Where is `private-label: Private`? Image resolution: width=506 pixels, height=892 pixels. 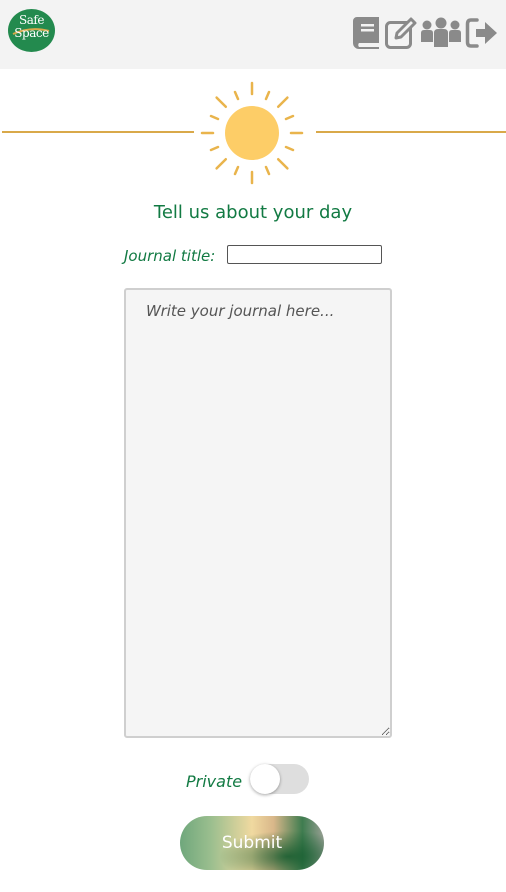 private-label: Private is located at coordinates (214, 781).